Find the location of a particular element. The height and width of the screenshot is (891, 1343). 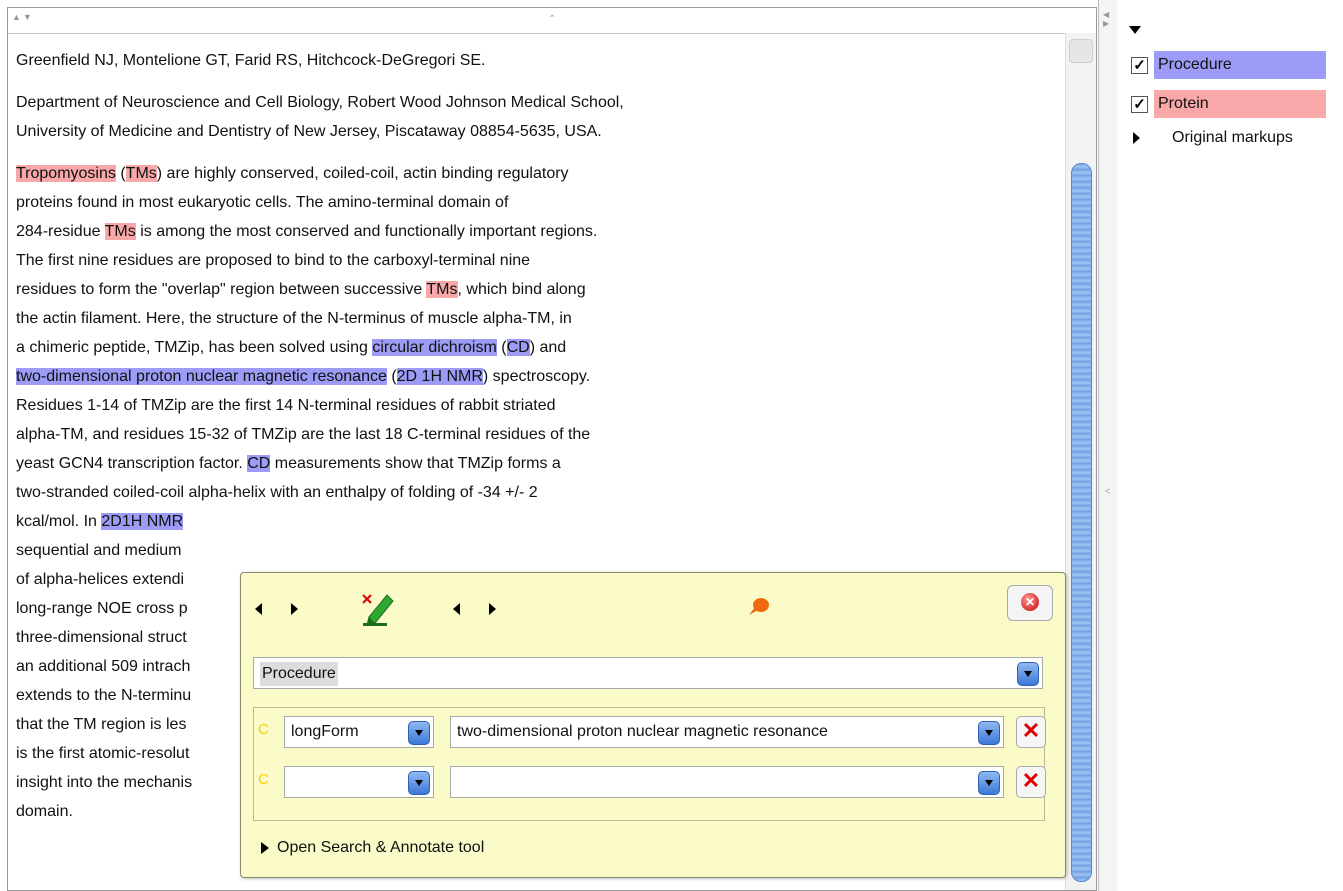

expand-triangle-icon is located at coordinates (1135, 30).